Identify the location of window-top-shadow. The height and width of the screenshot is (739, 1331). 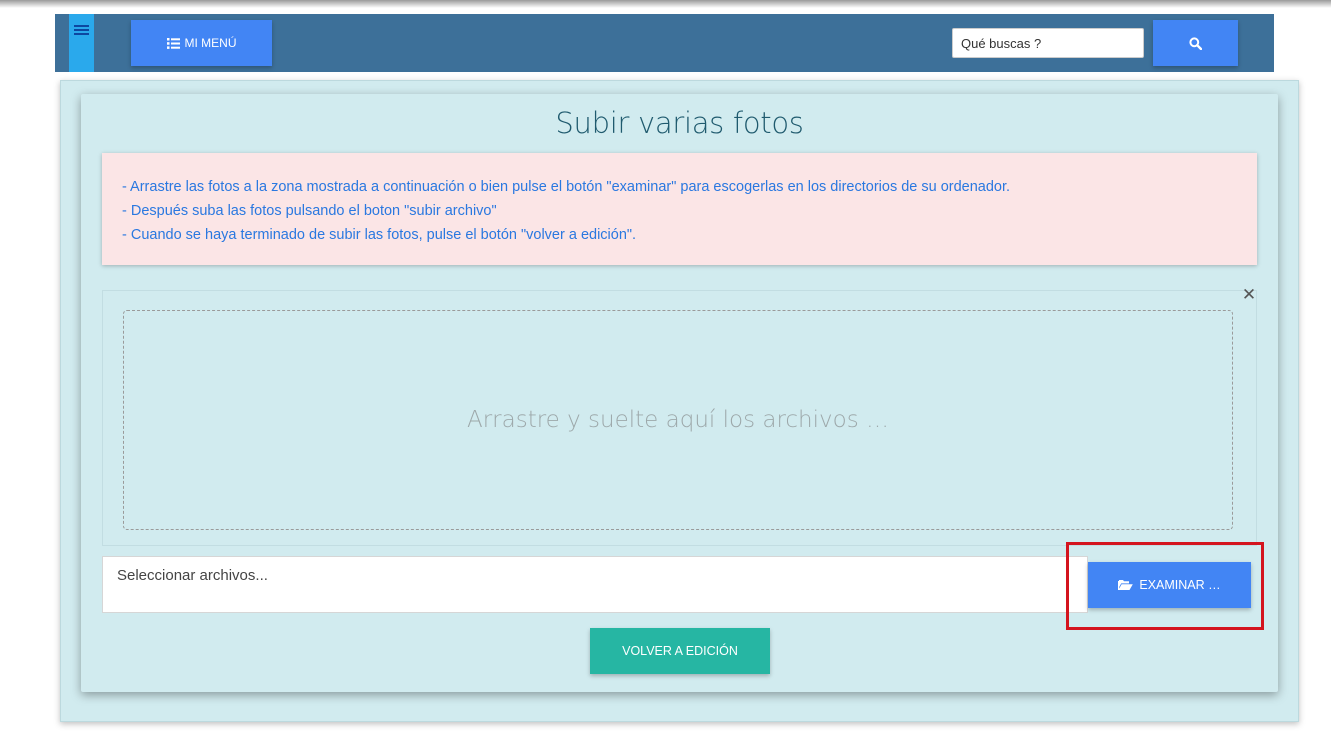
(665, 4).